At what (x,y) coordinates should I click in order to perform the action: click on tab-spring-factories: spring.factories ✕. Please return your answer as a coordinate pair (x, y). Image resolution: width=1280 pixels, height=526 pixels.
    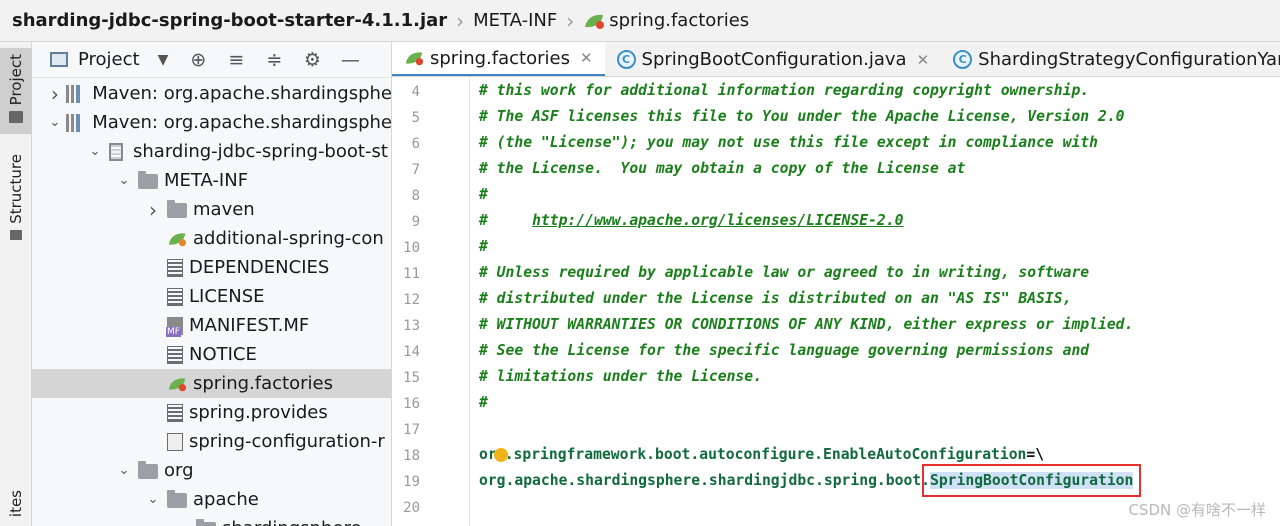
    Looking at the image, I should click on (498, 59).